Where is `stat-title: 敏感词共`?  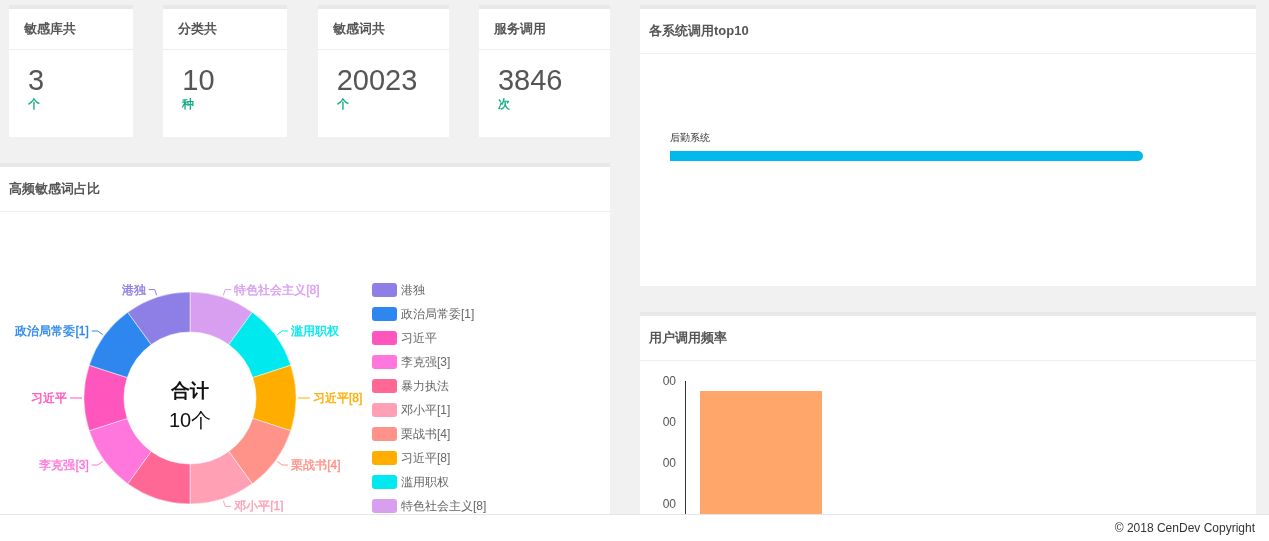 stat-title: 敏感词共 is located at coordinates (358, 29).